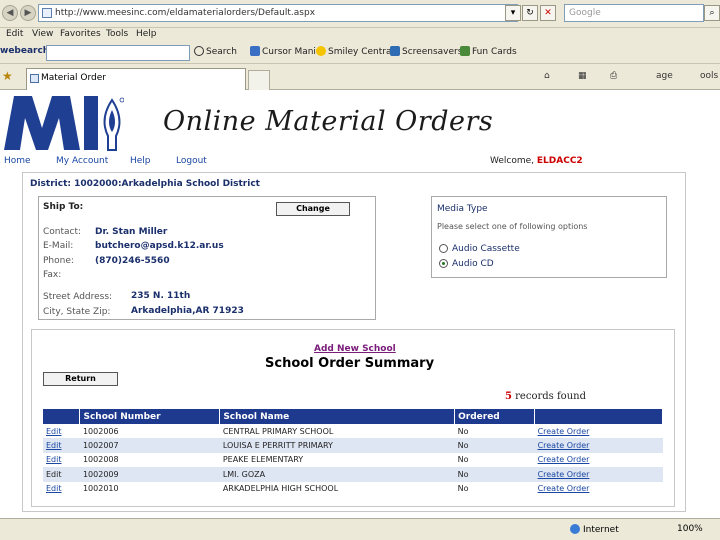 Image resolution: width=720 pixels, height=540 pixels. I want to click on records-found: 5 records found, so click(545, 396).